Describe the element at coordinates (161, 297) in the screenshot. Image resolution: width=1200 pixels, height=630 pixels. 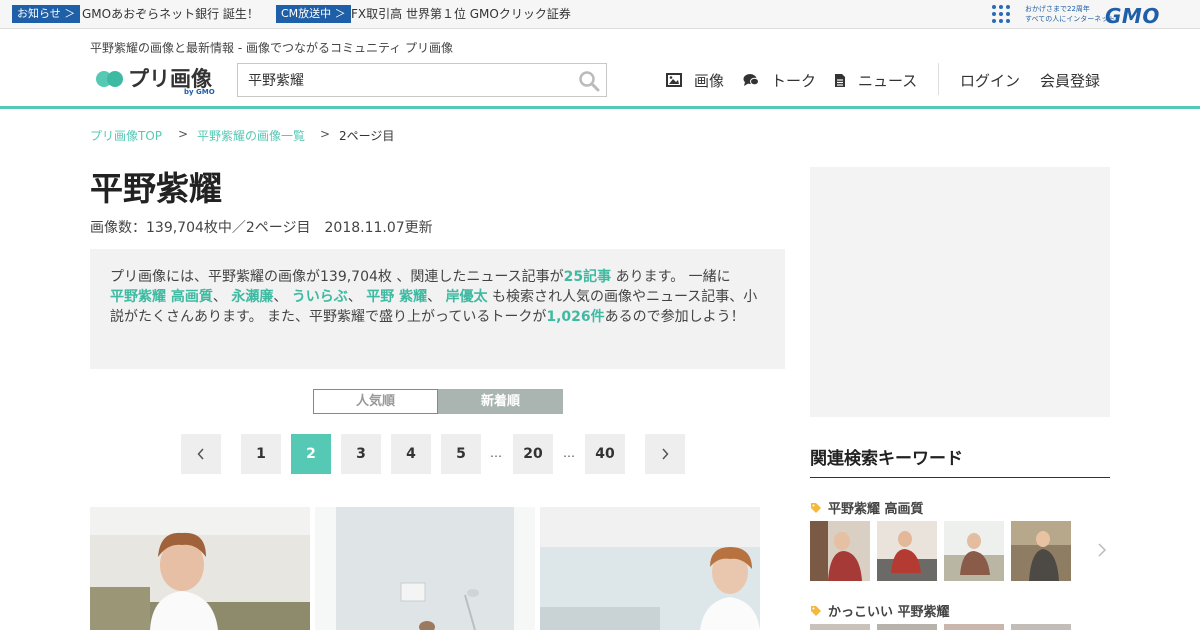
I see `related-keyword-link: 平野紫耀 高画質` at that location.